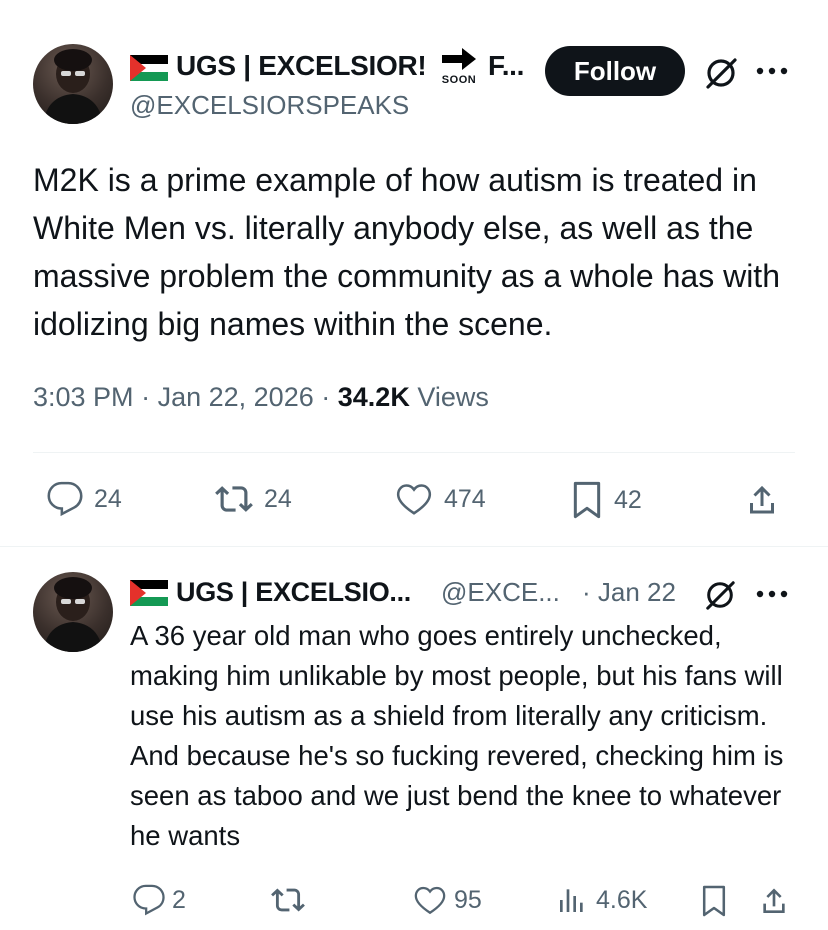 The height and width of the screenshot is (930, 828). I want to click on tweet-date: Jan 22, 2026, so click(236, 397).